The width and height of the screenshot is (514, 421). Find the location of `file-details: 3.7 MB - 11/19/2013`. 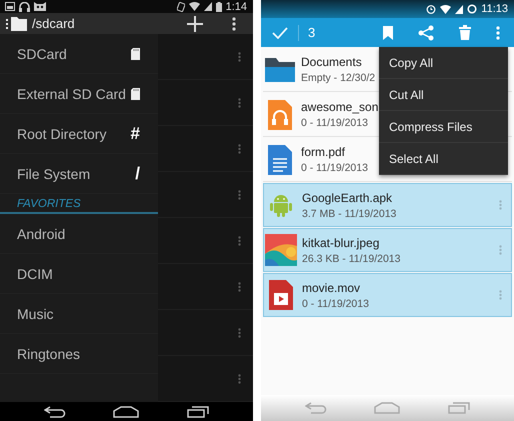

file-details: 3.7 MB - 11/19/2013 is located at coordinates (349, 214).